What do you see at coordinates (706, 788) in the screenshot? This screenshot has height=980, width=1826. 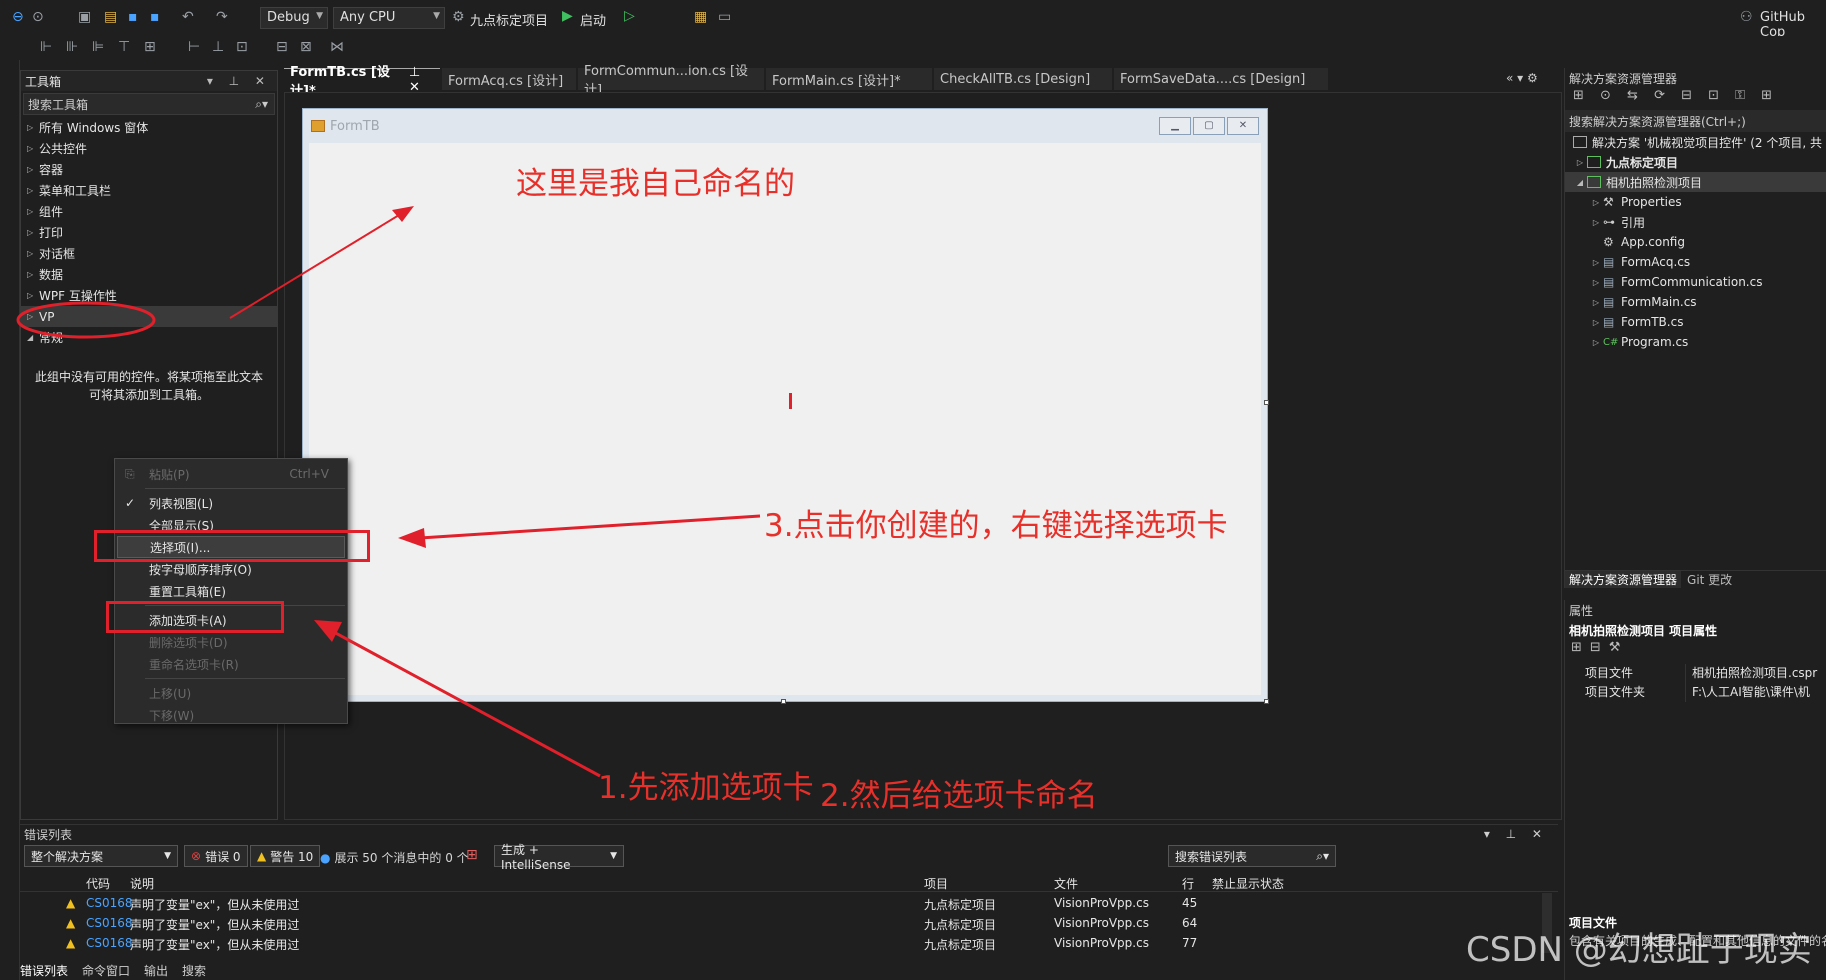 I see `annotation-text: 1.先添加选项卡` at bounding box center [706, 788].